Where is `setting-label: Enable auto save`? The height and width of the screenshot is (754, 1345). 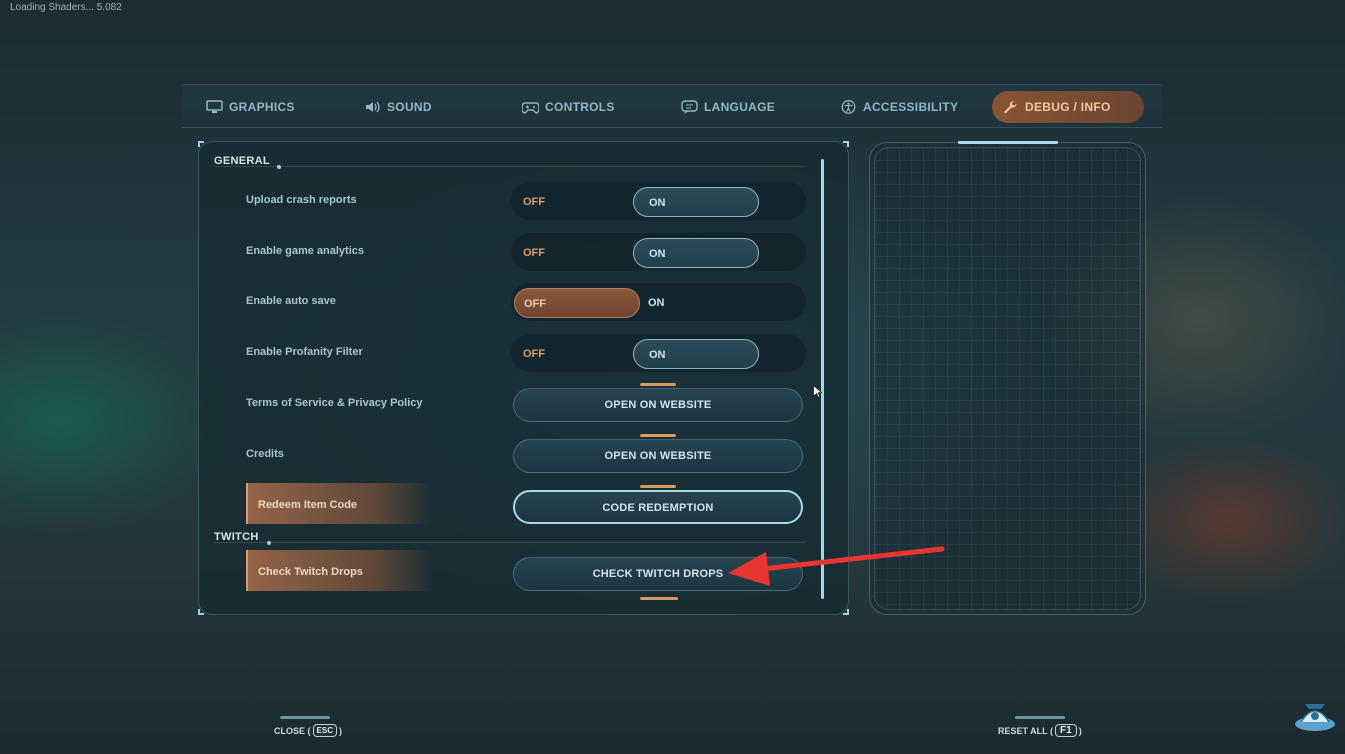
setting-label: Enable auto save is located at coordinates (291, 301).